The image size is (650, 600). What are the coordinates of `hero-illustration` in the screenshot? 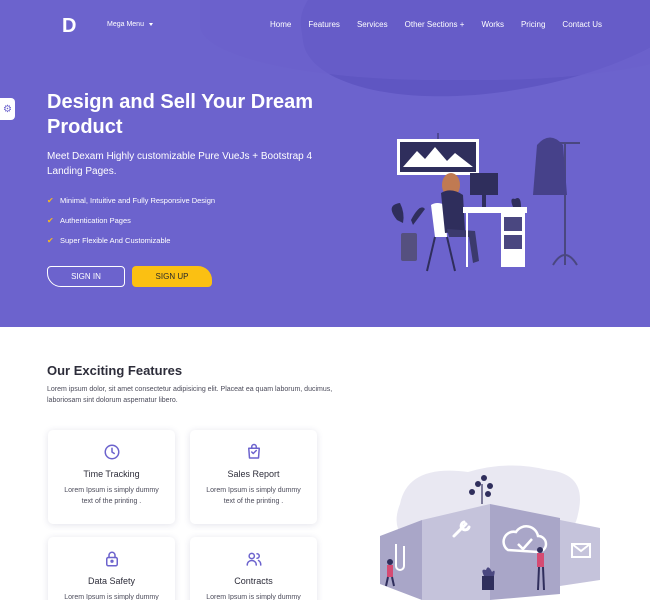 It's located at (485, 202).